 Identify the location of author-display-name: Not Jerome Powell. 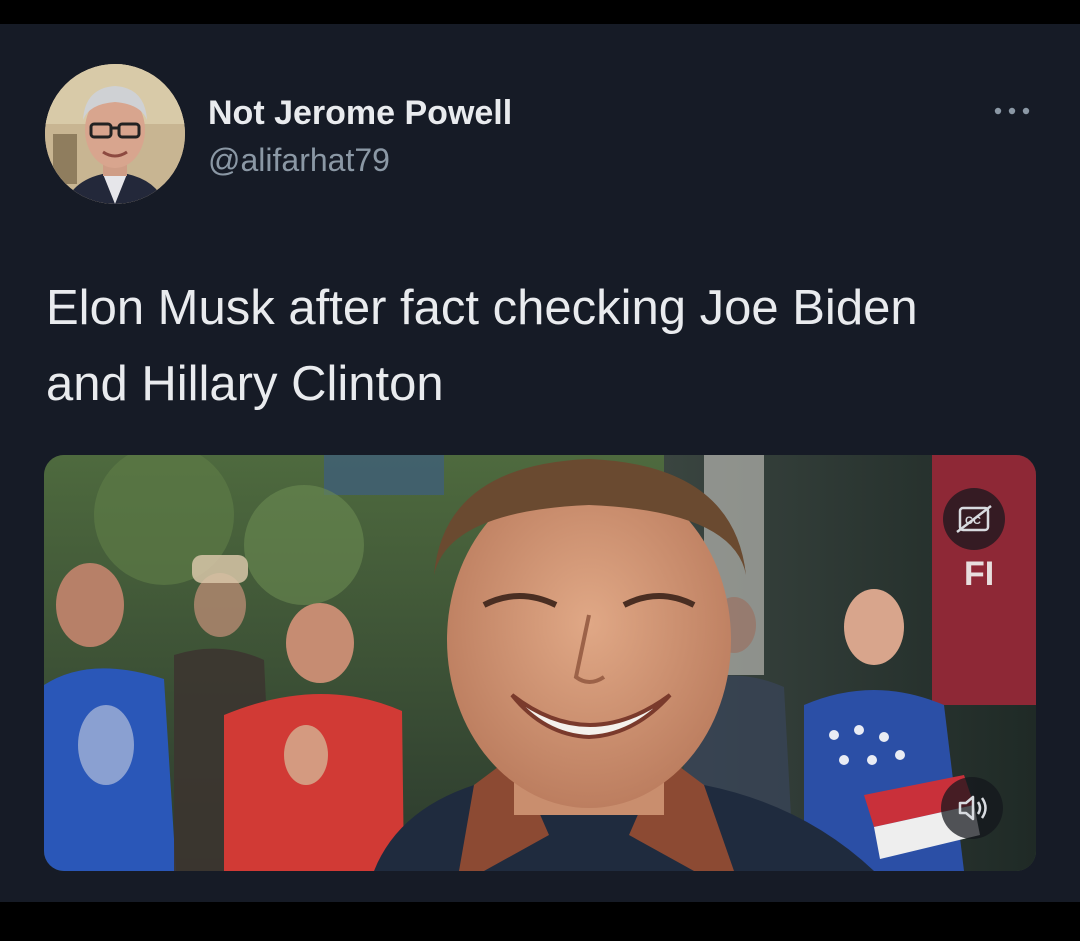
(360, 113).